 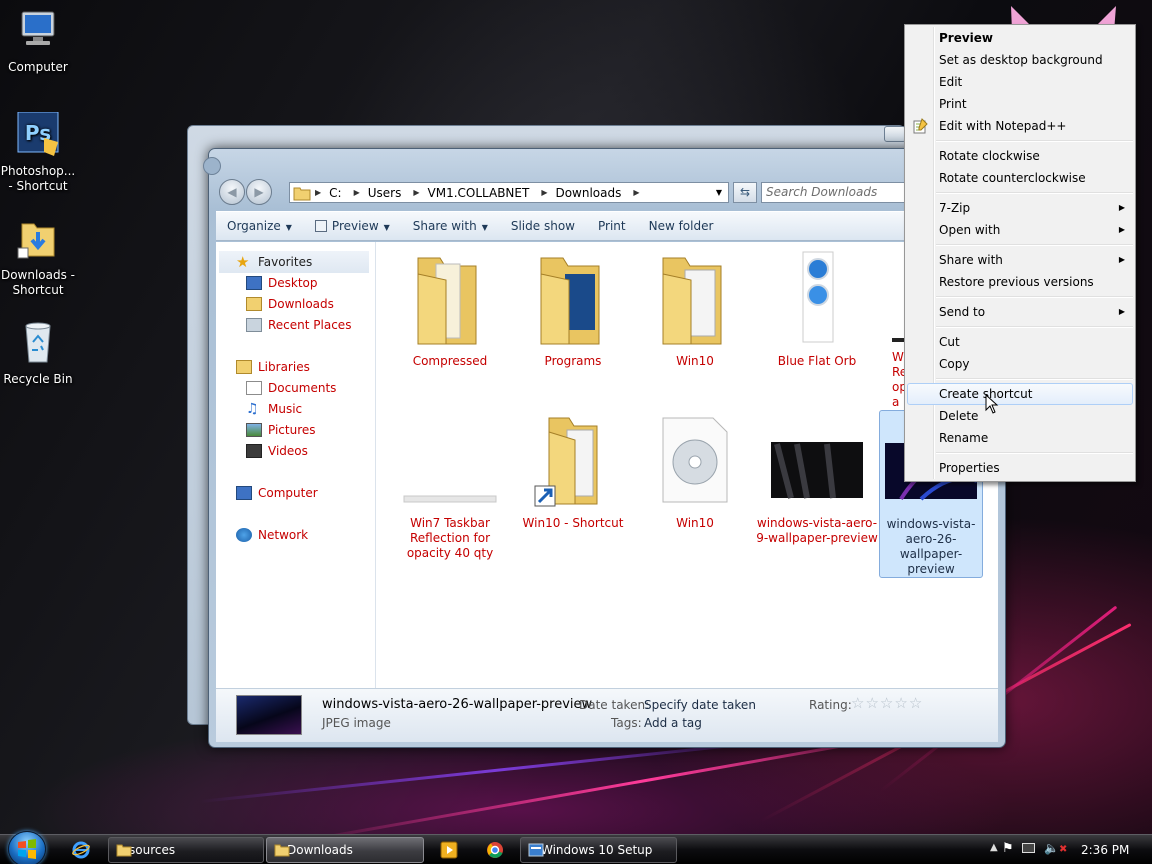 What do you see at coordinates (1105, 850) in the screenshot?
I see `clock: 2:36 PM` at bounding box center [1105, 850].